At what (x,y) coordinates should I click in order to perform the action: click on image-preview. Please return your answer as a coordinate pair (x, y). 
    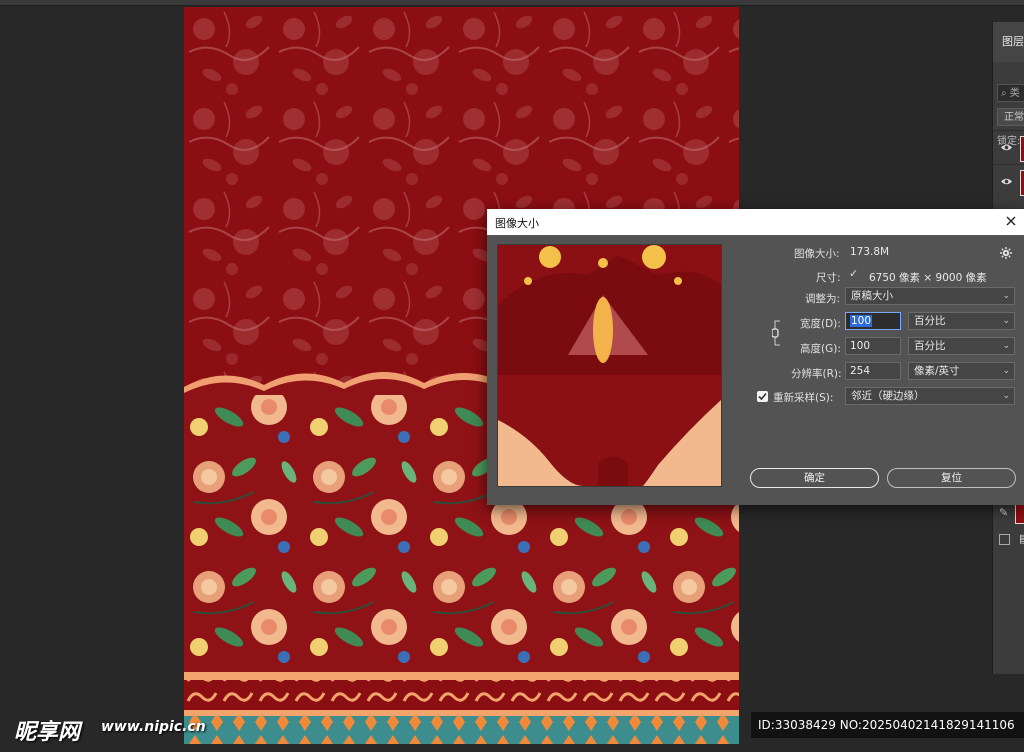
    Looking at the image, I should click on (609, 365).